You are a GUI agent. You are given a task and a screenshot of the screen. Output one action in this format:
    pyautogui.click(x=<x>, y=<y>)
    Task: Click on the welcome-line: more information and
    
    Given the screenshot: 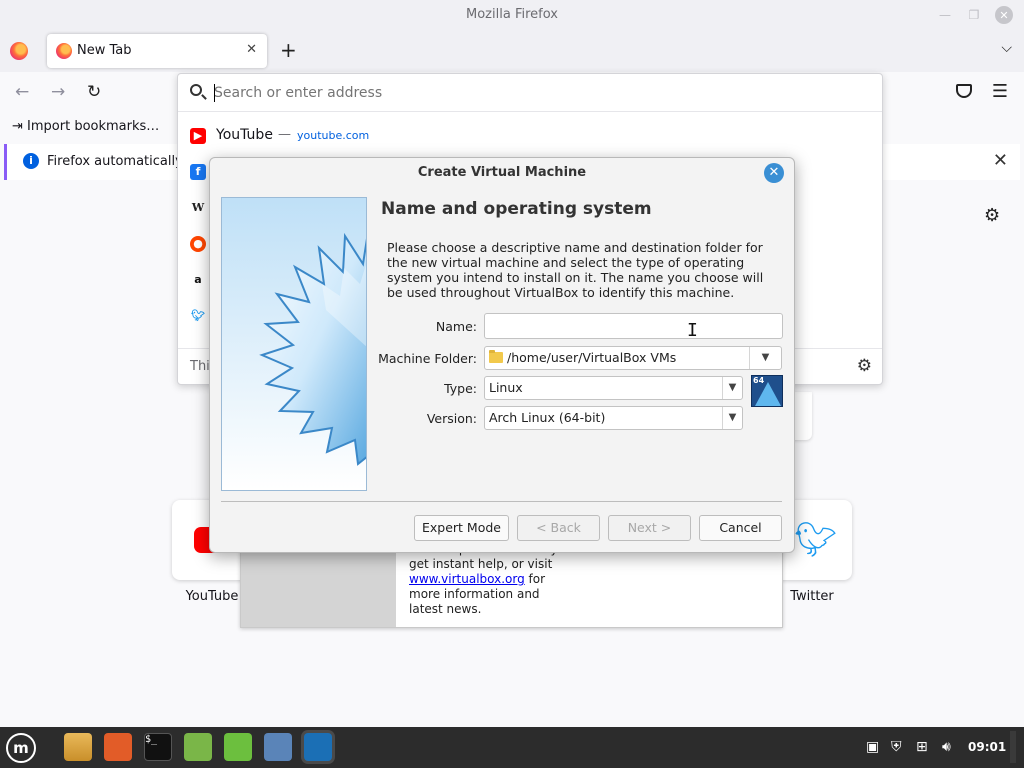 What is the action you would take?
    pyautogui.click(x=474, y=594)
    